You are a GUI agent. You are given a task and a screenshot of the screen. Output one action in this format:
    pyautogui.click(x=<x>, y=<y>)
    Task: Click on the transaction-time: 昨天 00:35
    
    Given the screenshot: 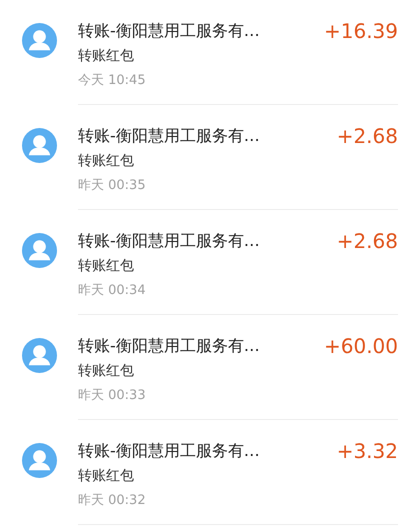 What is the action you would take?
    pyautogui.click(x=112, y=186)
    